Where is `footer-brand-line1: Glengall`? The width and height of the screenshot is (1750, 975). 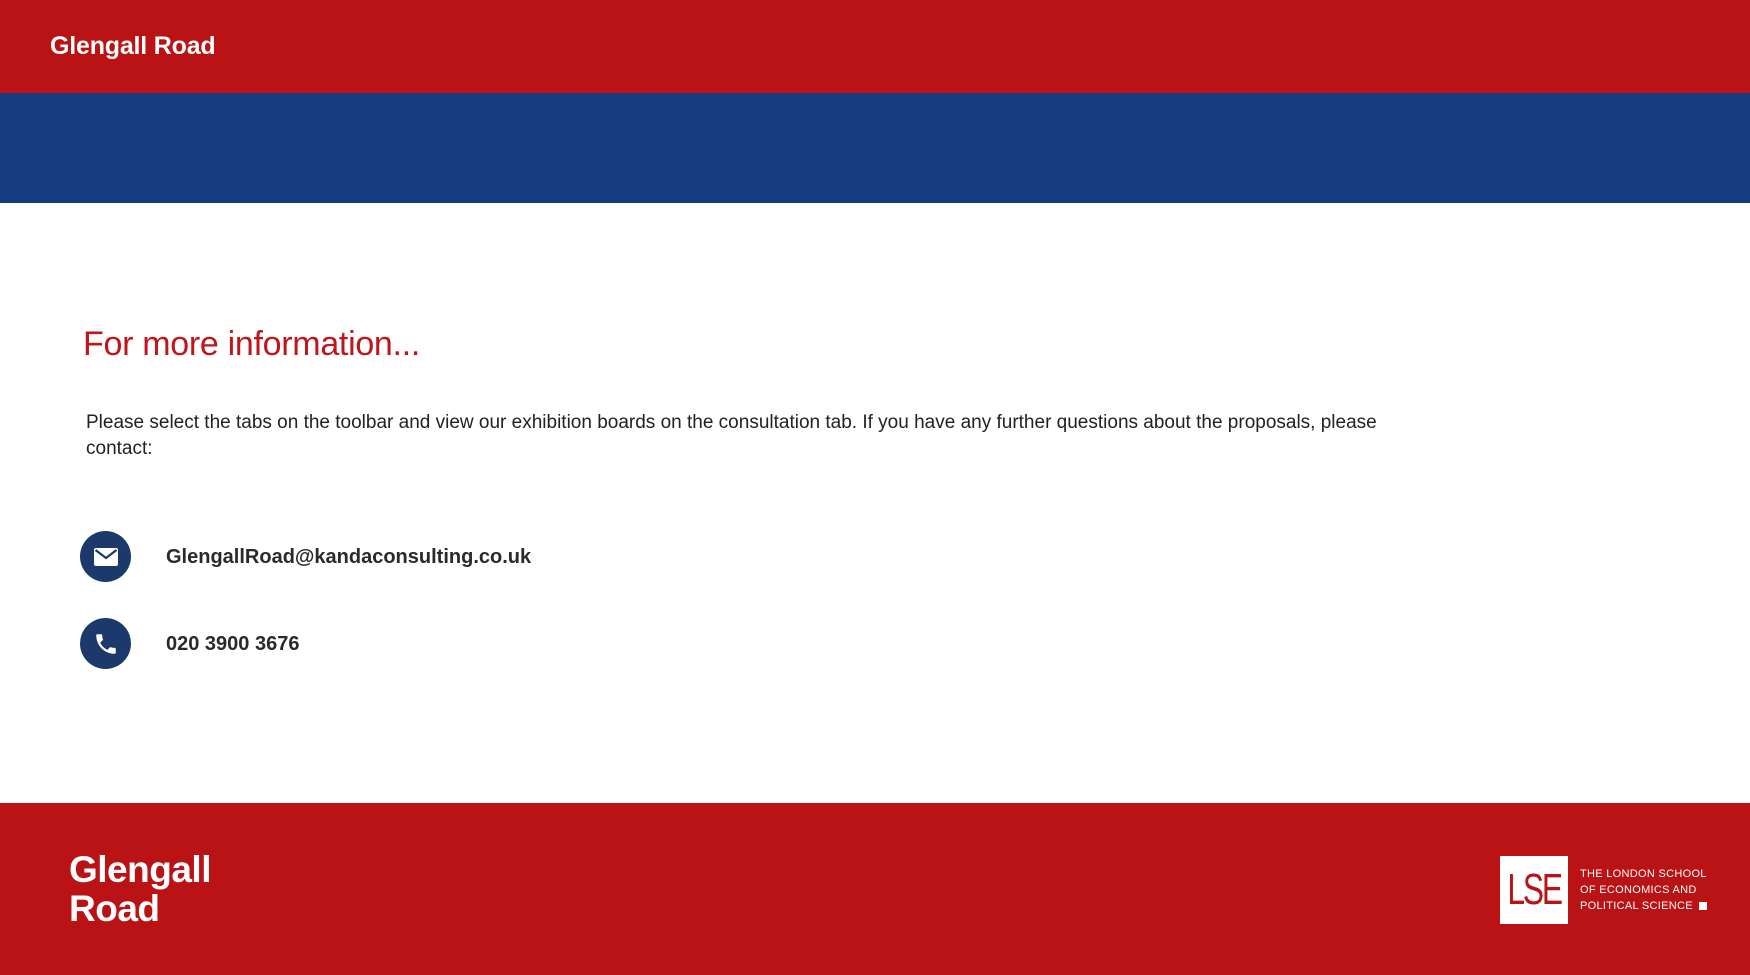
footer-brand-line1: Glengall is located at coordinates (140, 869).